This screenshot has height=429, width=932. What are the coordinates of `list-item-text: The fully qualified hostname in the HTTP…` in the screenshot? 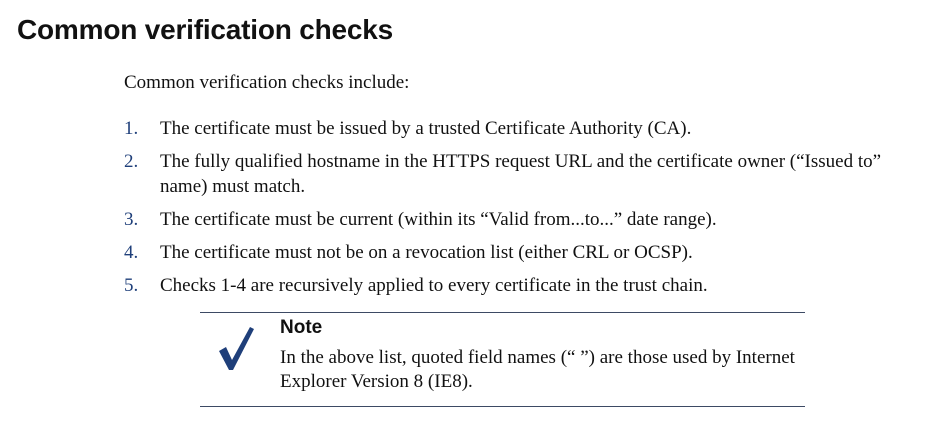 It's located at (521, 174).